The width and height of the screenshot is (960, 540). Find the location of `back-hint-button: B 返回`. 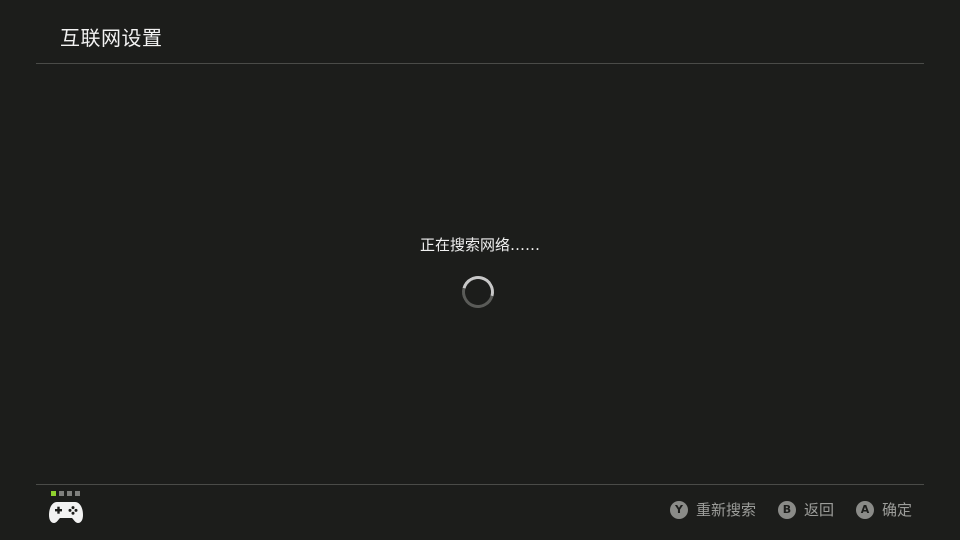

back-hint-button: B 返回 is located at coordinates (805, 510).